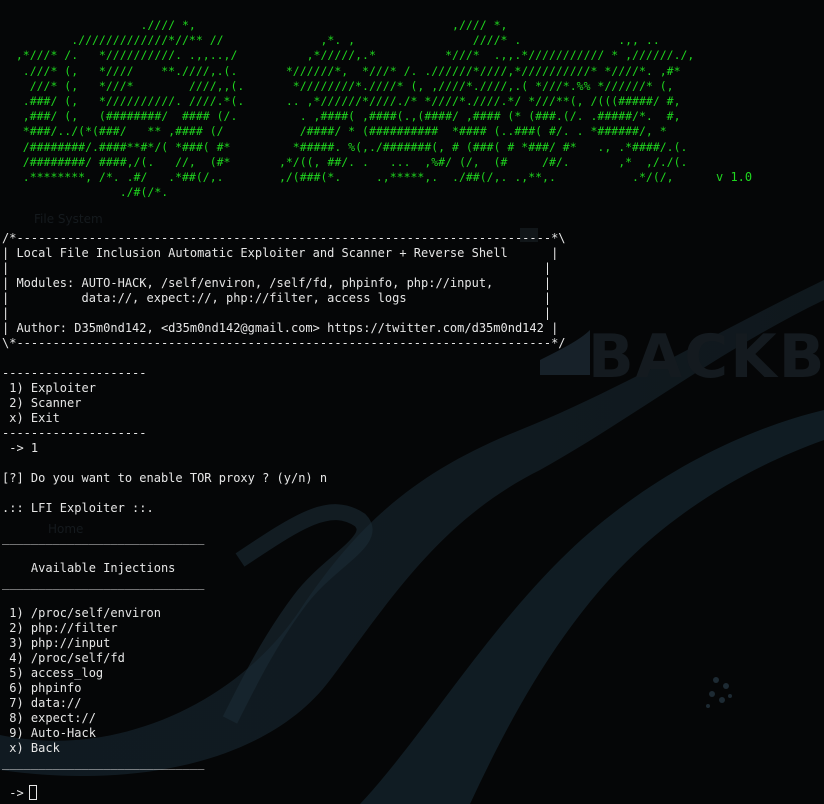  What do you see at coordinates (49, 388) in the screenshot?
I see `menu-item-exploiter: 1) Exploiter` at bounding box center [49, 388].